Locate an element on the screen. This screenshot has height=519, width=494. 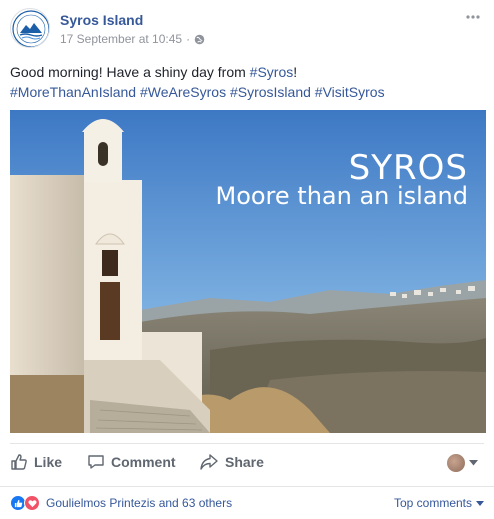
reactions-summary: Goulielmos Printezis and 63 others is located at coordinates (139, 503).